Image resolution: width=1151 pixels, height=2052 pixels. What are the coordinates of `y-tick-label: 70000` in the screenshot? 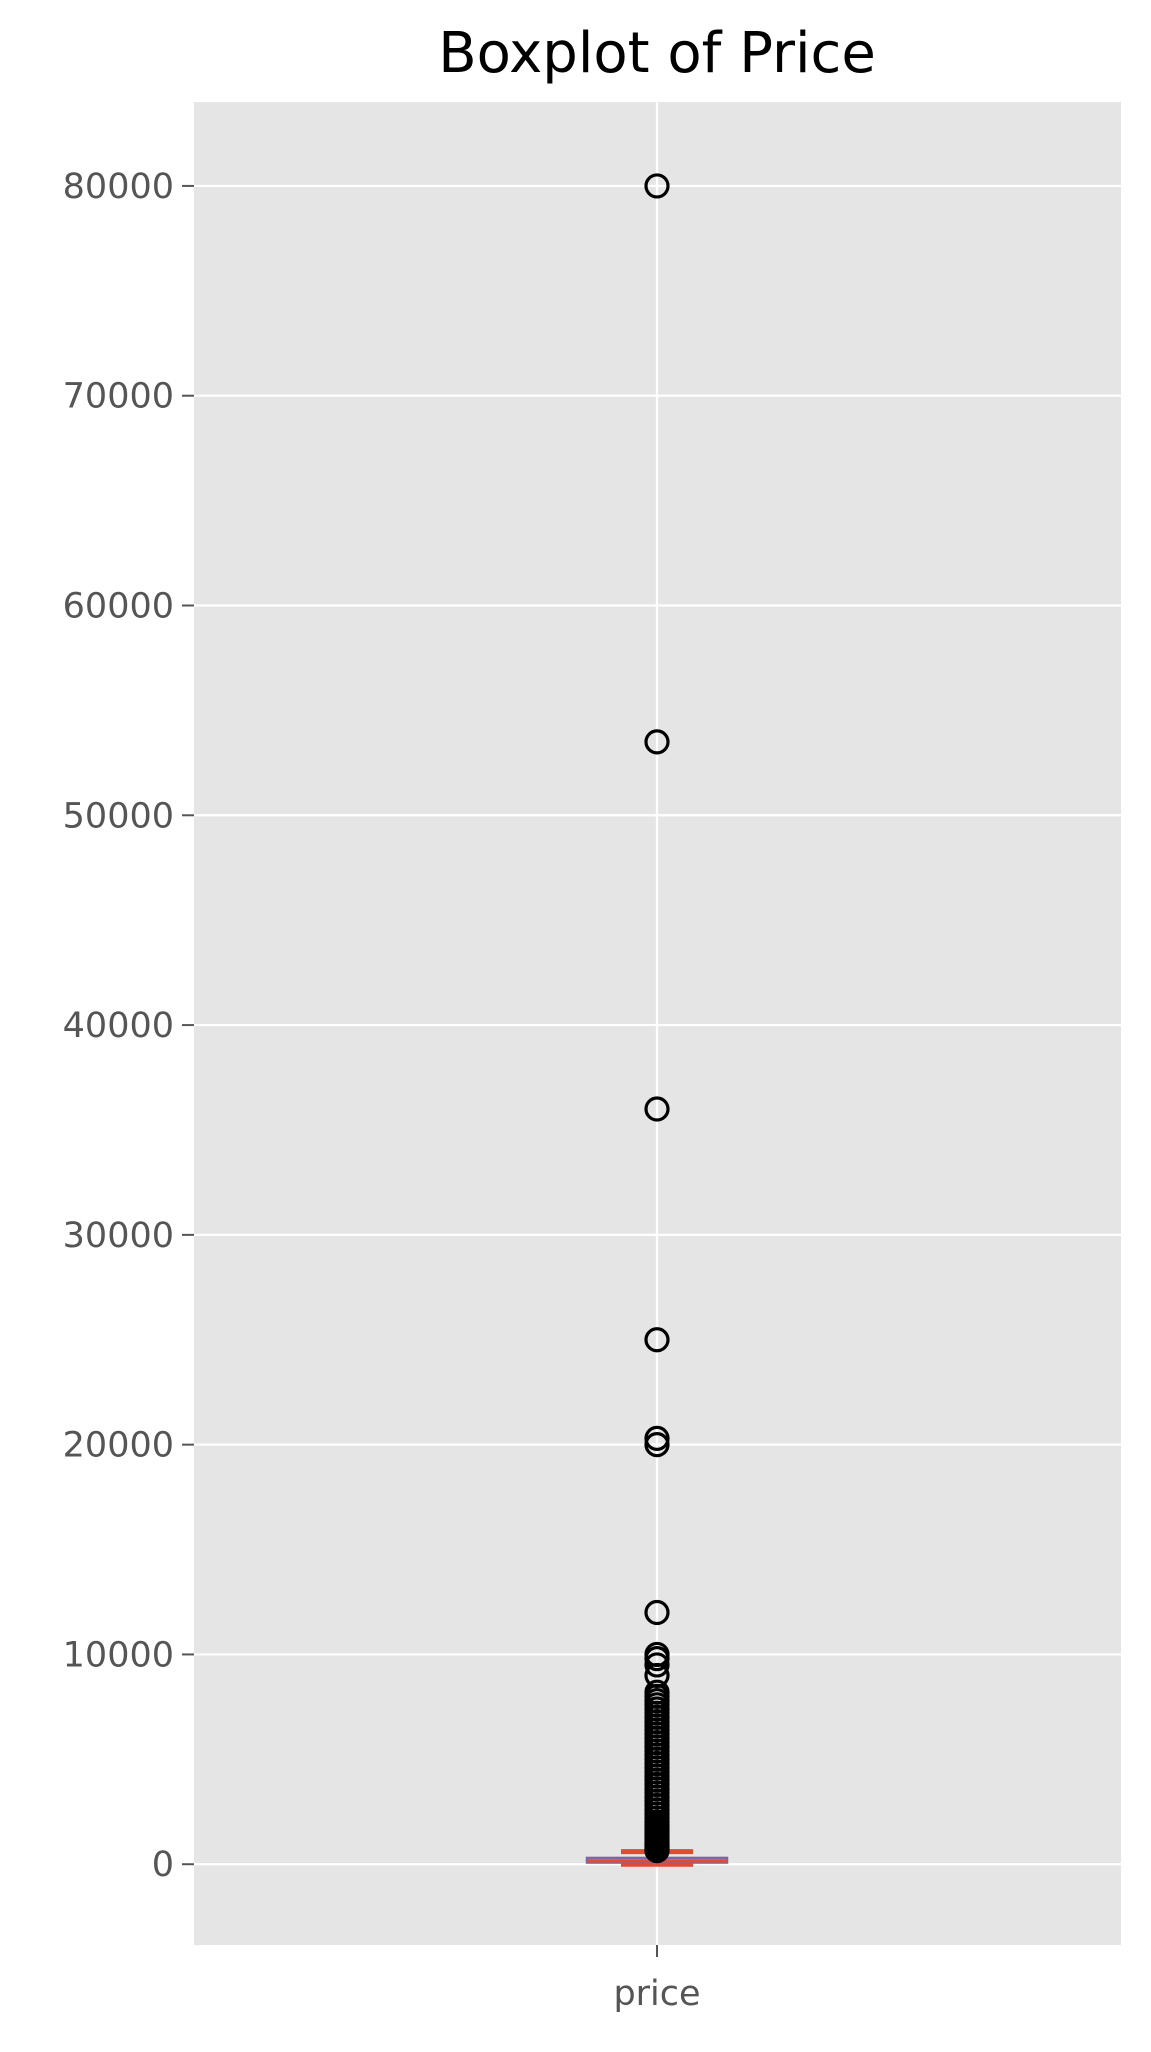 It's located at (118, 397).